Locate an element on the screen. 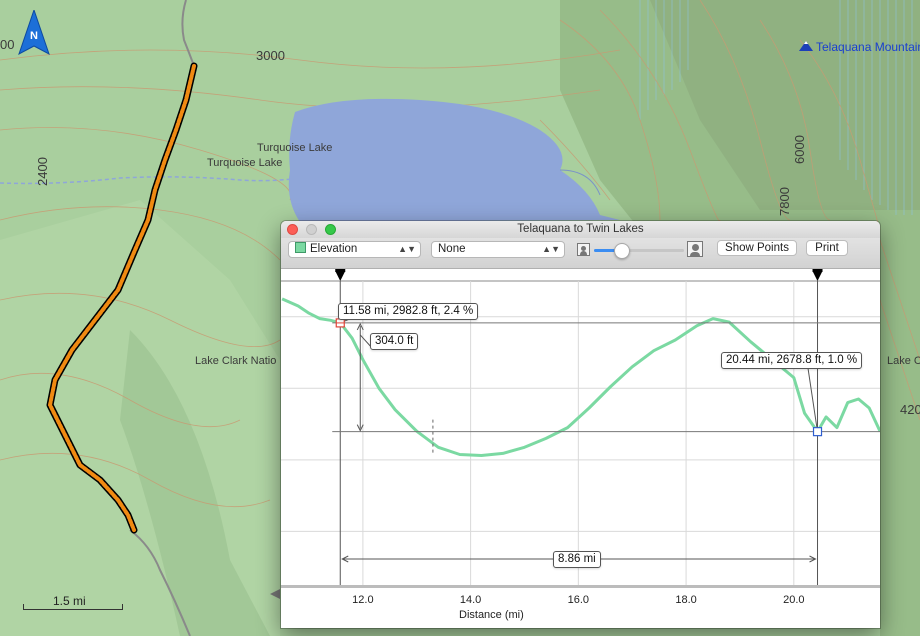 The image size is (920, 636). x-tick-label: 12.0 is located at coordinates (362, 600).